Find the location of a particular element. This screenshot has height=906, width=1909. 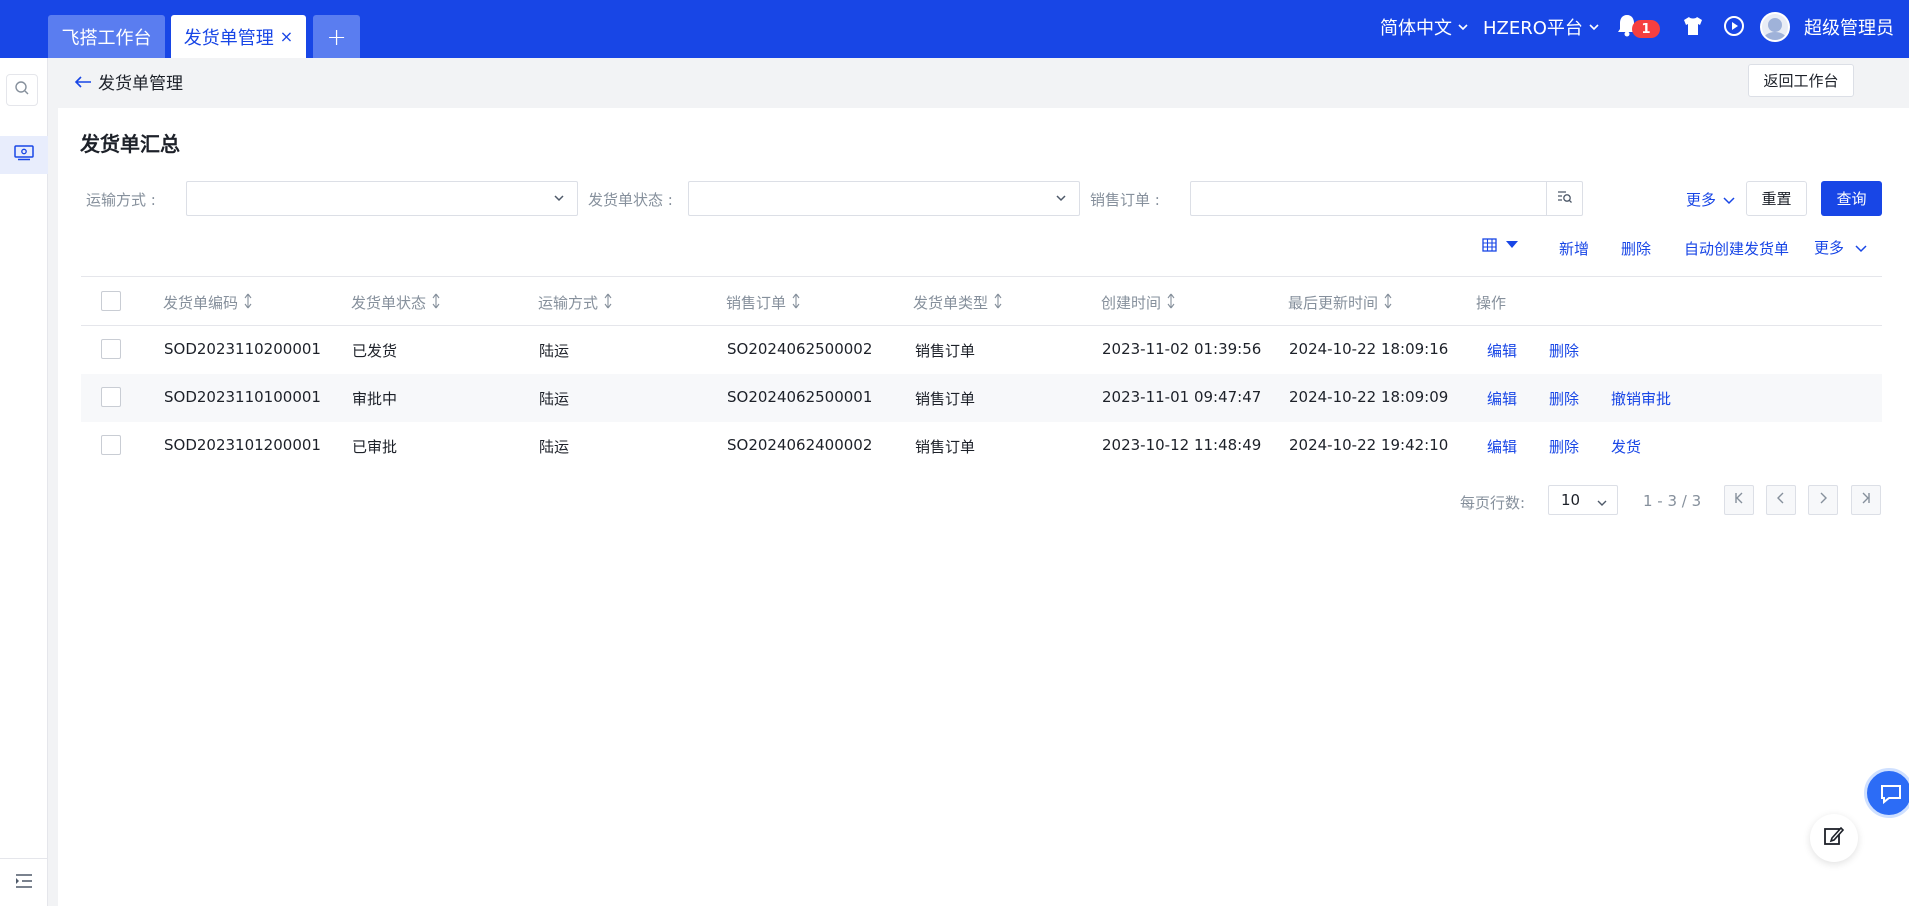

column-header: 发货单类型 is located at coordinates (957, 302).